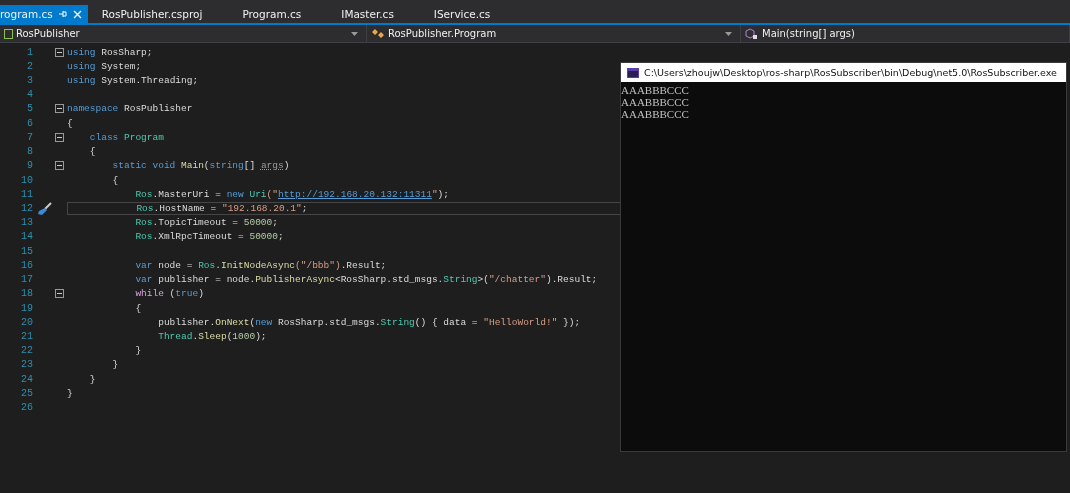 The width and height of the screenshot is (1070, 493). Describe the element at coordinates (8, 33) in the screenshot. I see `project-icon` at that location.